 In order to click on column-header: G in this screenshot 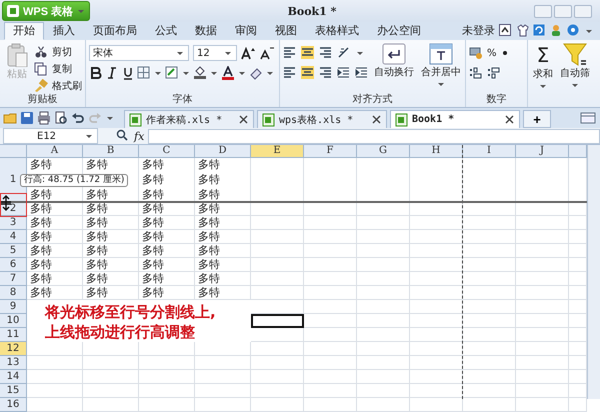, I will do `click(383, 151)`.